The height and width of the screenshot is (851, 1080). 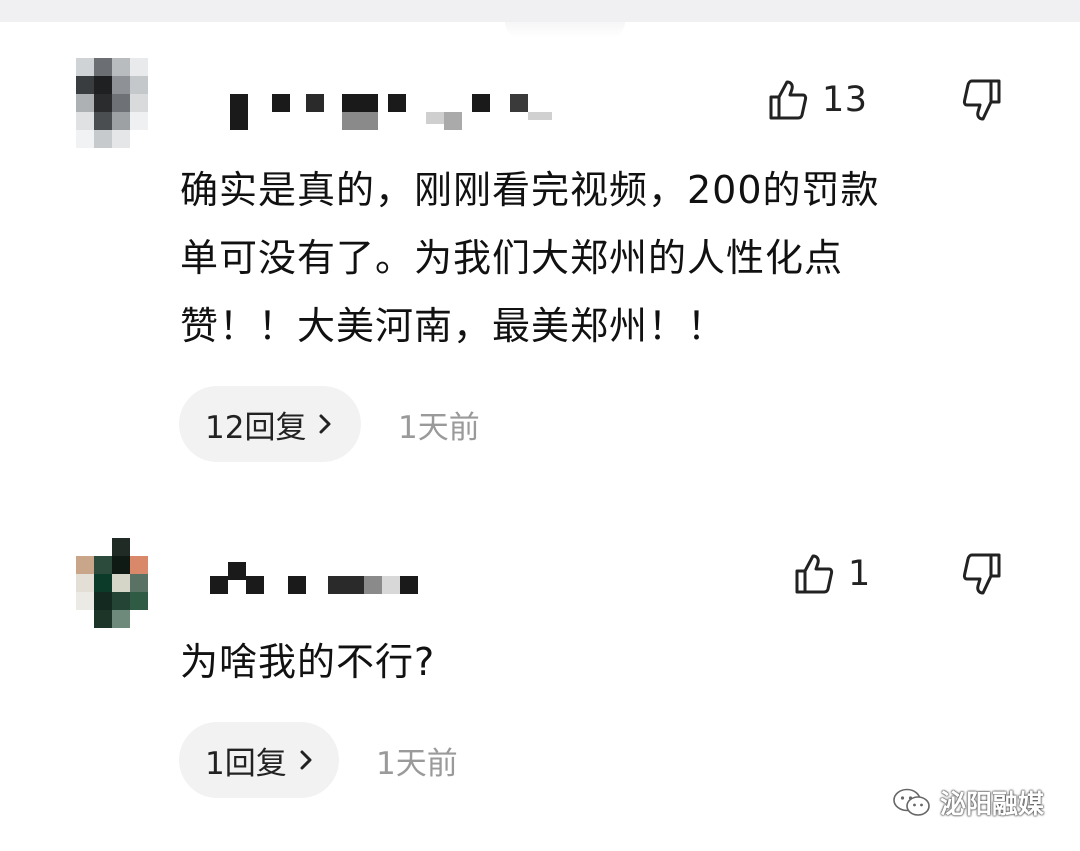 I want to click on comment-text: 为啥我的不行?, so click(x=308, y=662).